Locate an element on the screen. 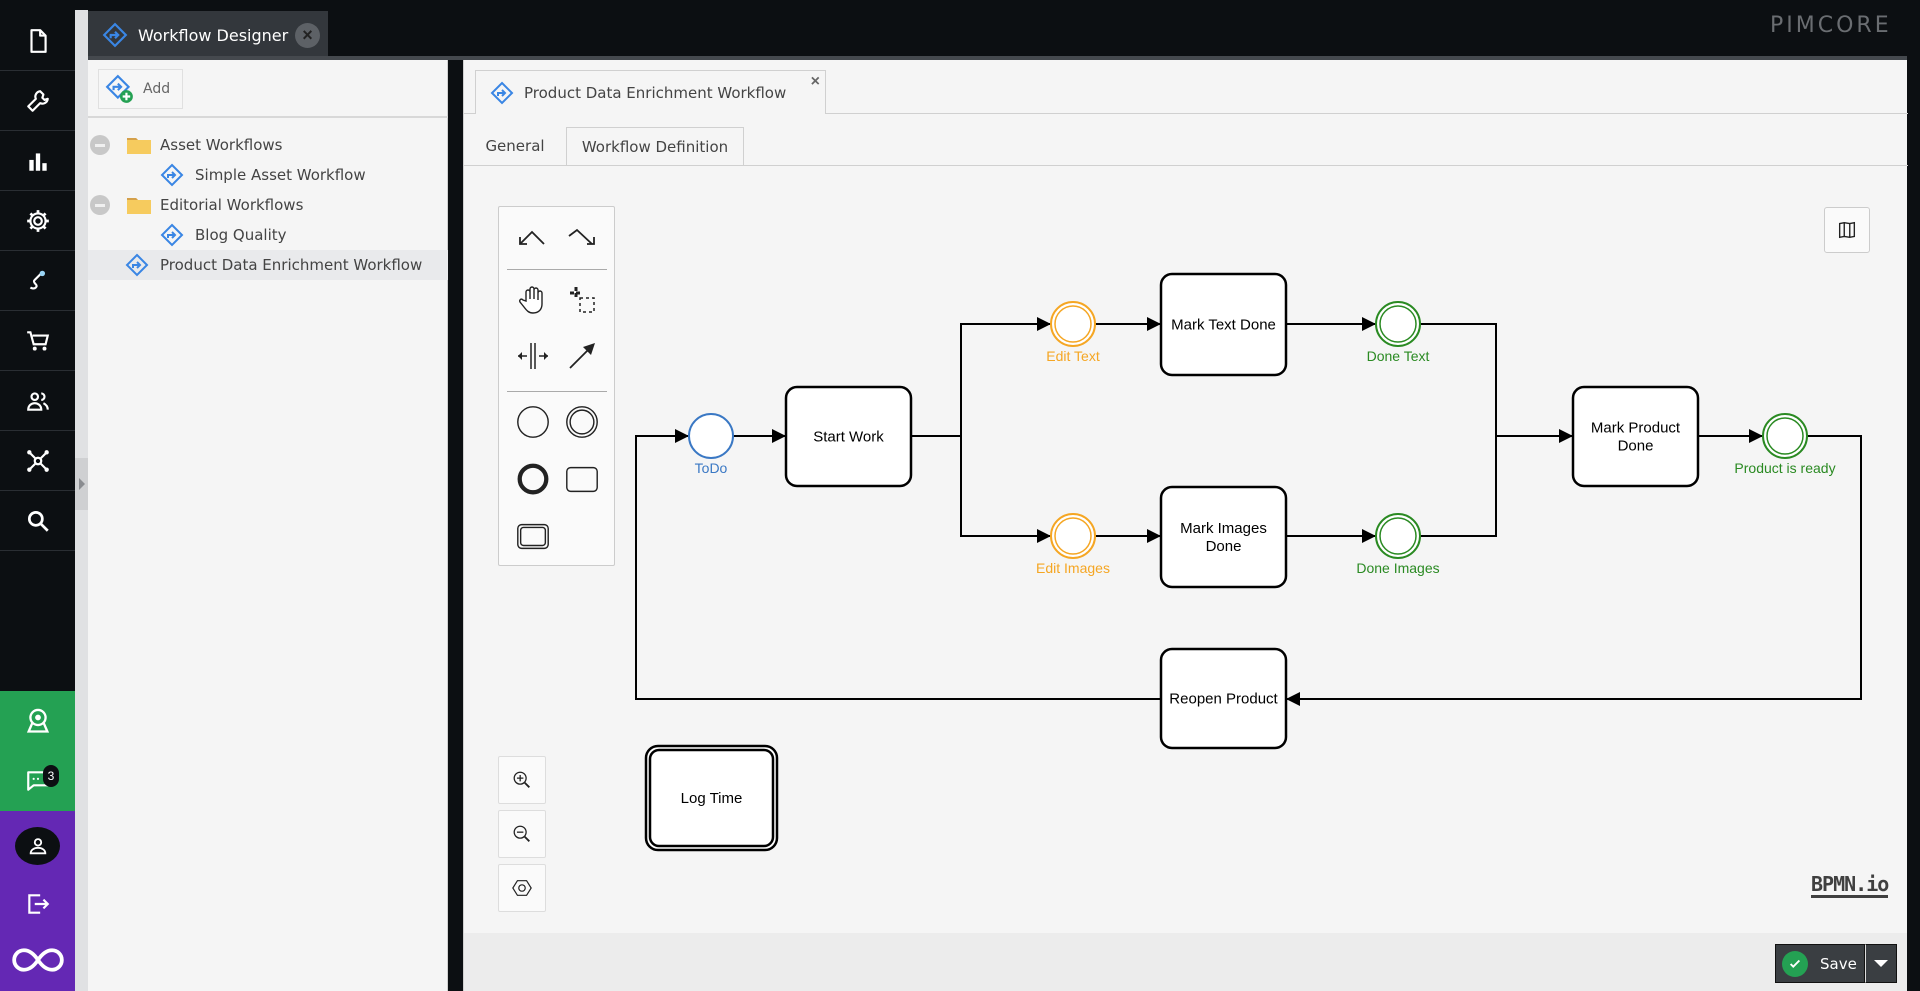 This screenshot has height=991, width=1920. undo-icon is located at coordinates (532, 237).